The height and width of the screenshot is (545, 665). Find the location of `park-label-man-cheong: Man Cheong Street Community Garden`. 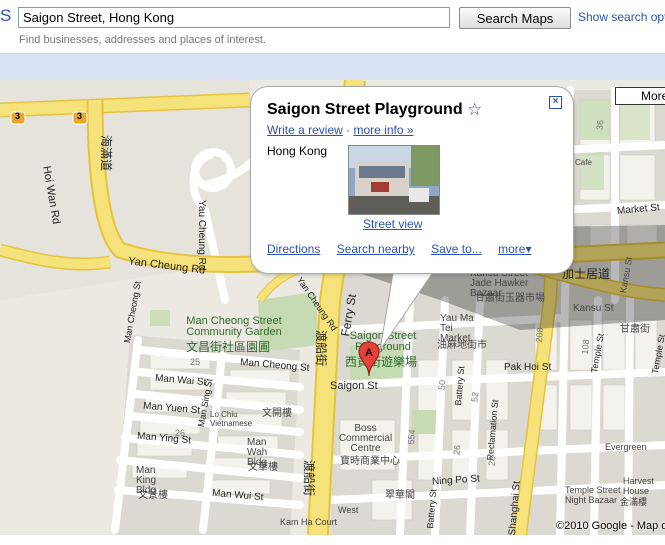

park-label-man-cheong: Man Cheong Street Community Garden is located at coordinates (234, 326).